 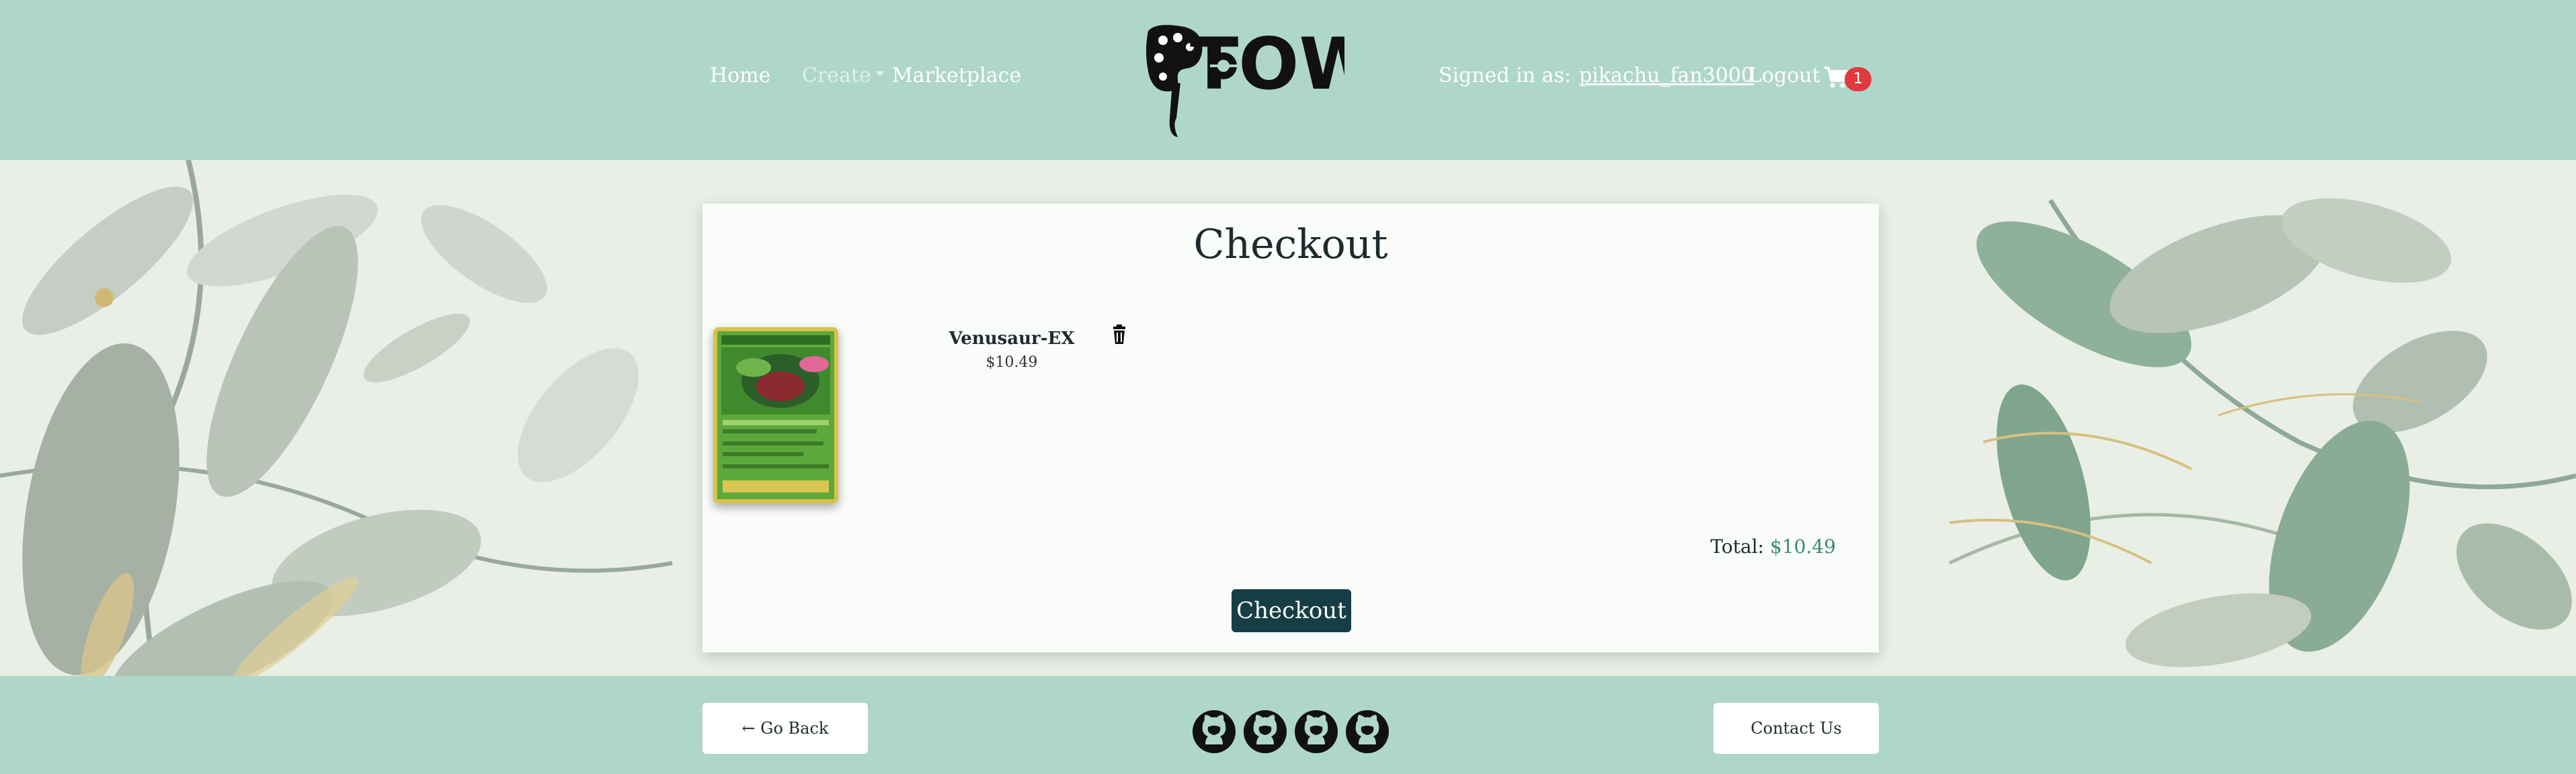 What do you see at coordinates (1737, 546) in the screenshot?
I see `total-label: Total:` at bounding box center [1737, 546].